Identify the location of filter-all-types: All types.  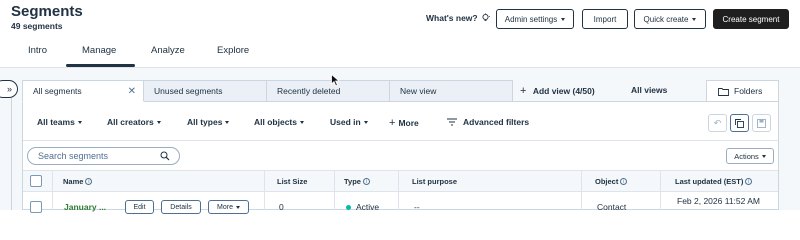
(208, 122).